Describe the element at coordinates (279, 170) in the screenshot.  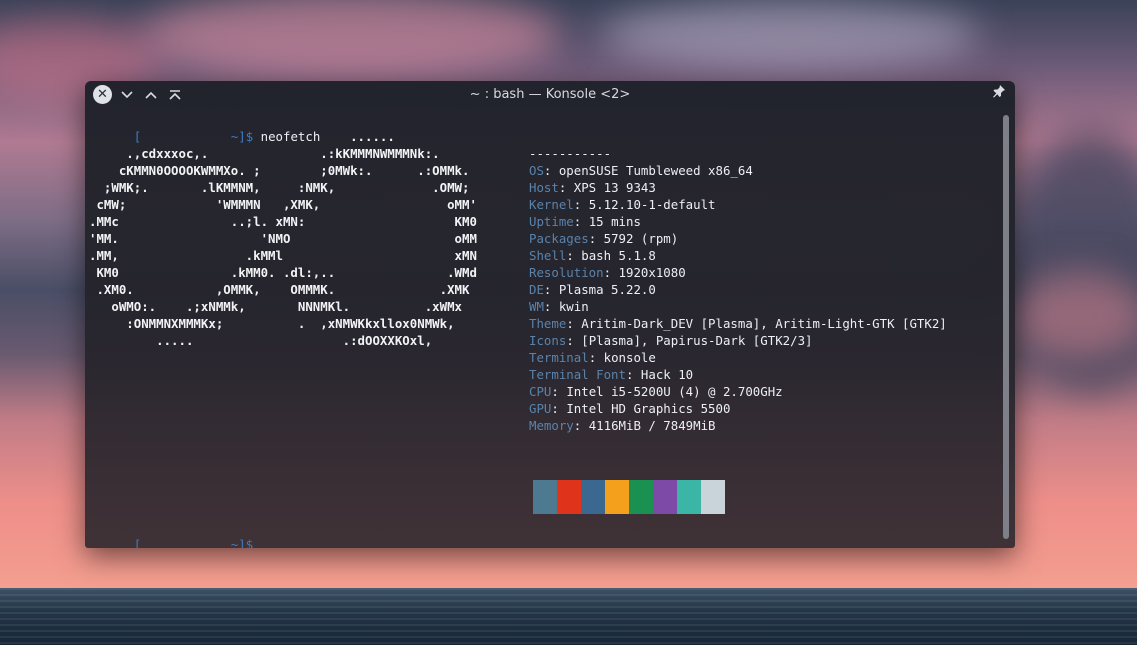
I see `ascii-line: cKMMN0OOOOKWMMXo. ; ;0MWk:. .:OMMk.` at that location.